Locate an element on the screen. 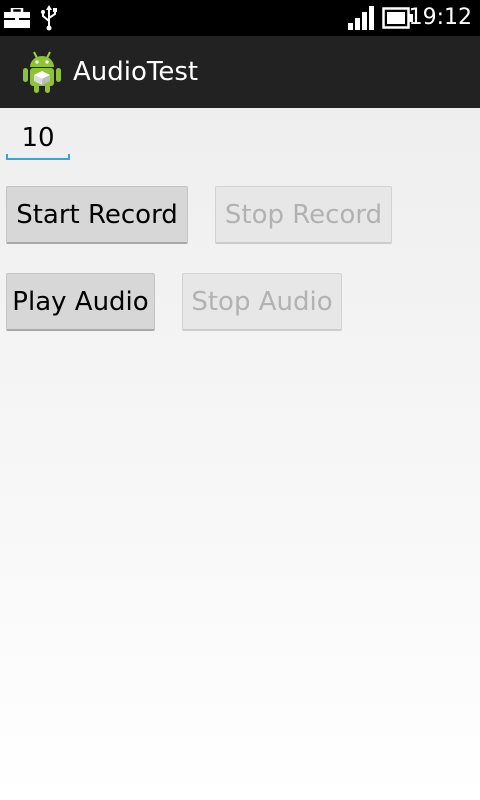  signal-icon is located at coordinates (361, 18).